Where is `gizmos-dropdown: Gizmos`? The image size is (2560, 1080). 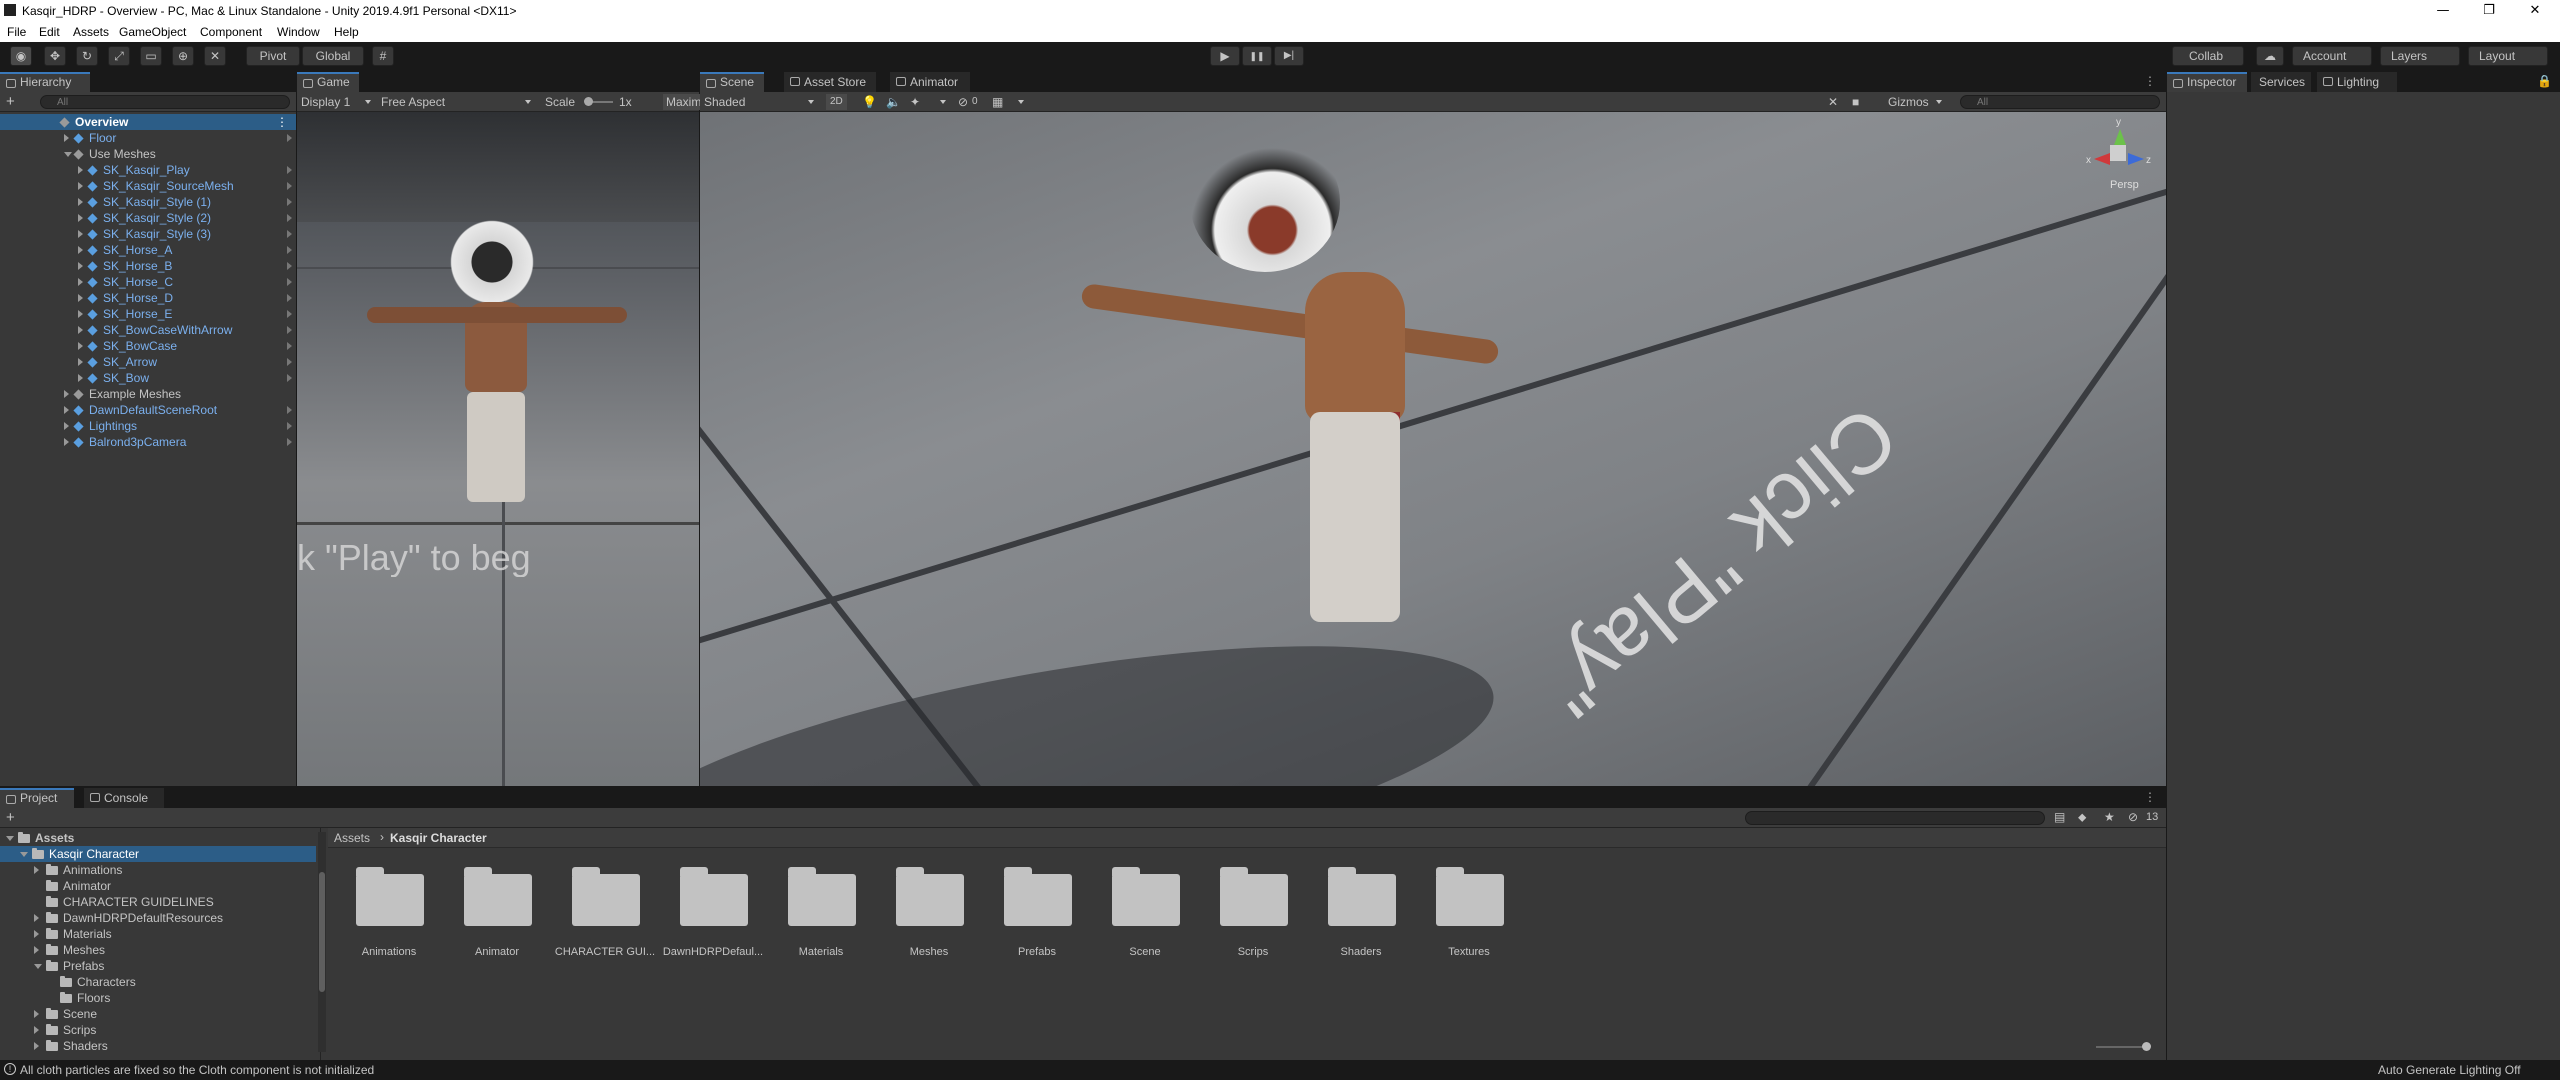
gizmos-dropdown: Gizmos is located at coordinates (1908, 102).